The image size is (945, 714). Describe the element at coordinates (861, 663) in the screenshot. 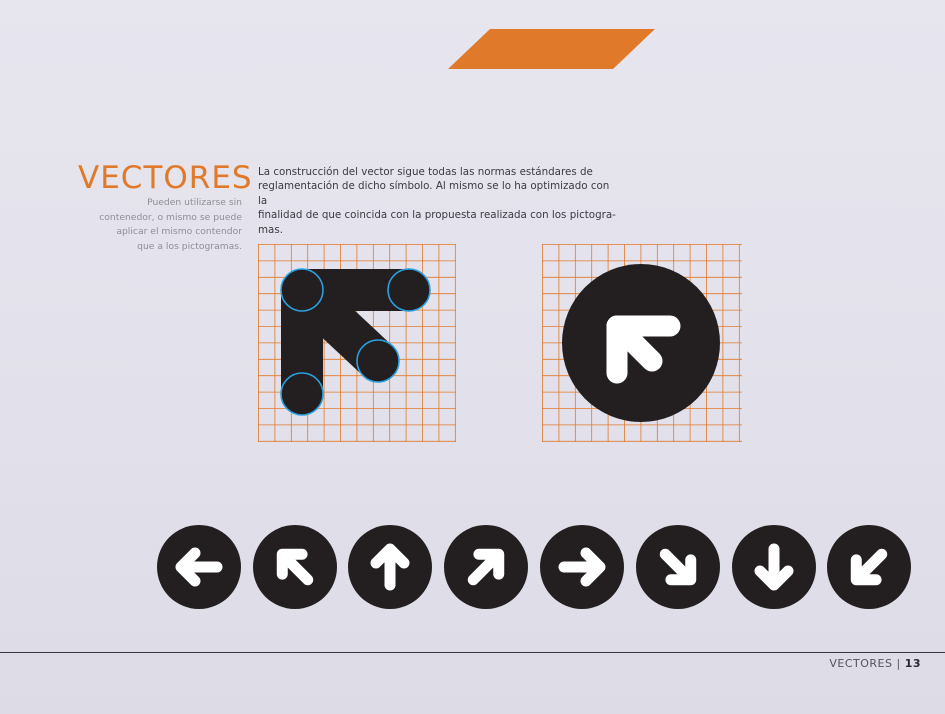

I see `footer-section: VECTORES` at that location.